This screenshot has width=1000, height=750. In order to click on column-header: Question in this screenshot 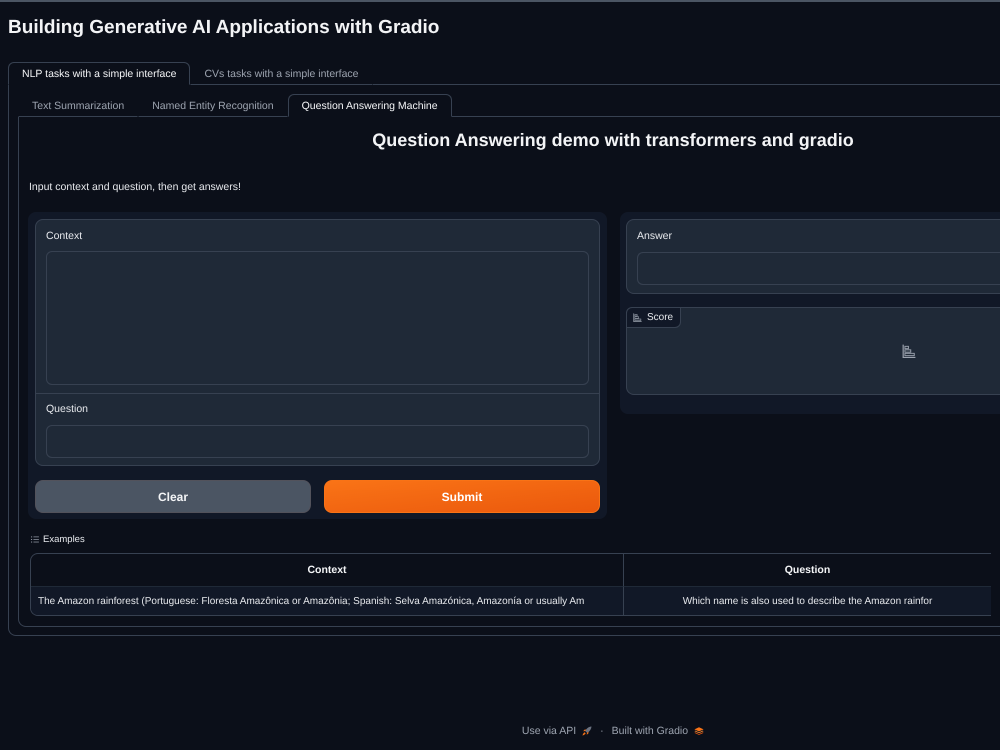, I will do `click(808, 570)`.